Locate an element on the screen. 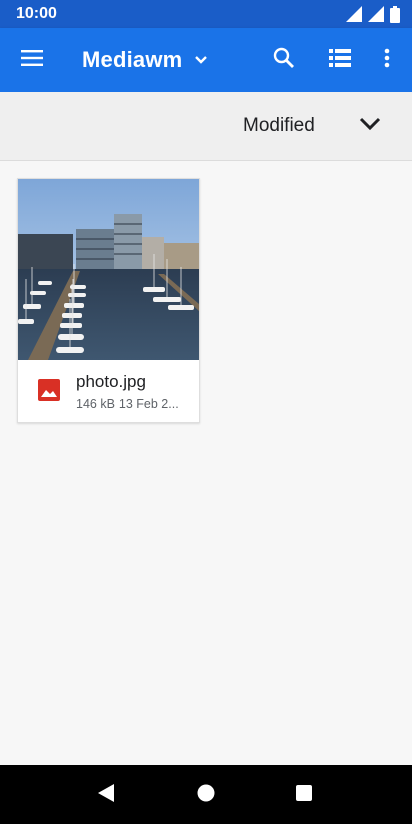 The height and width of the screenshot is (824, 412). cell-signal-icon is located at coordinates (376, 14).